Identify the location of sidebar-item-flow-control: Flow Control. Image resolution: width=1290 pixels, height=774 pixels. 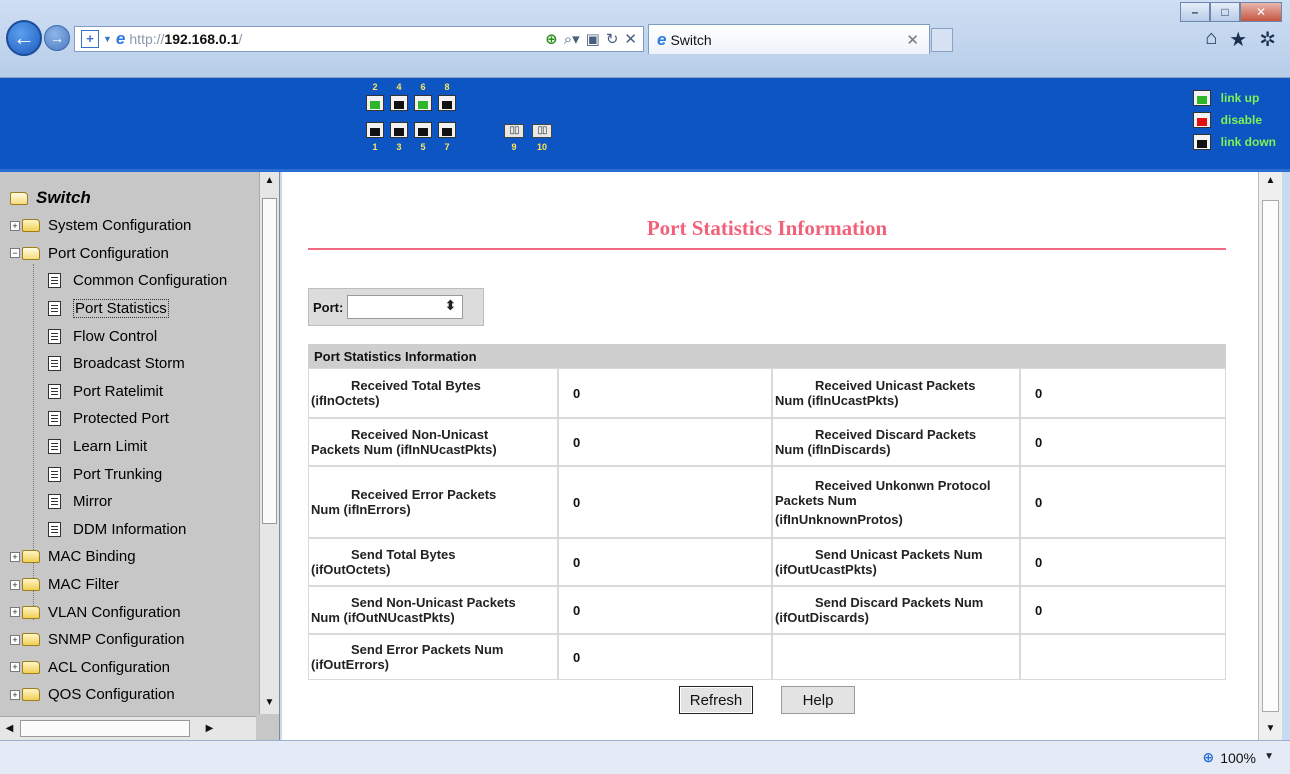
(128, 336).